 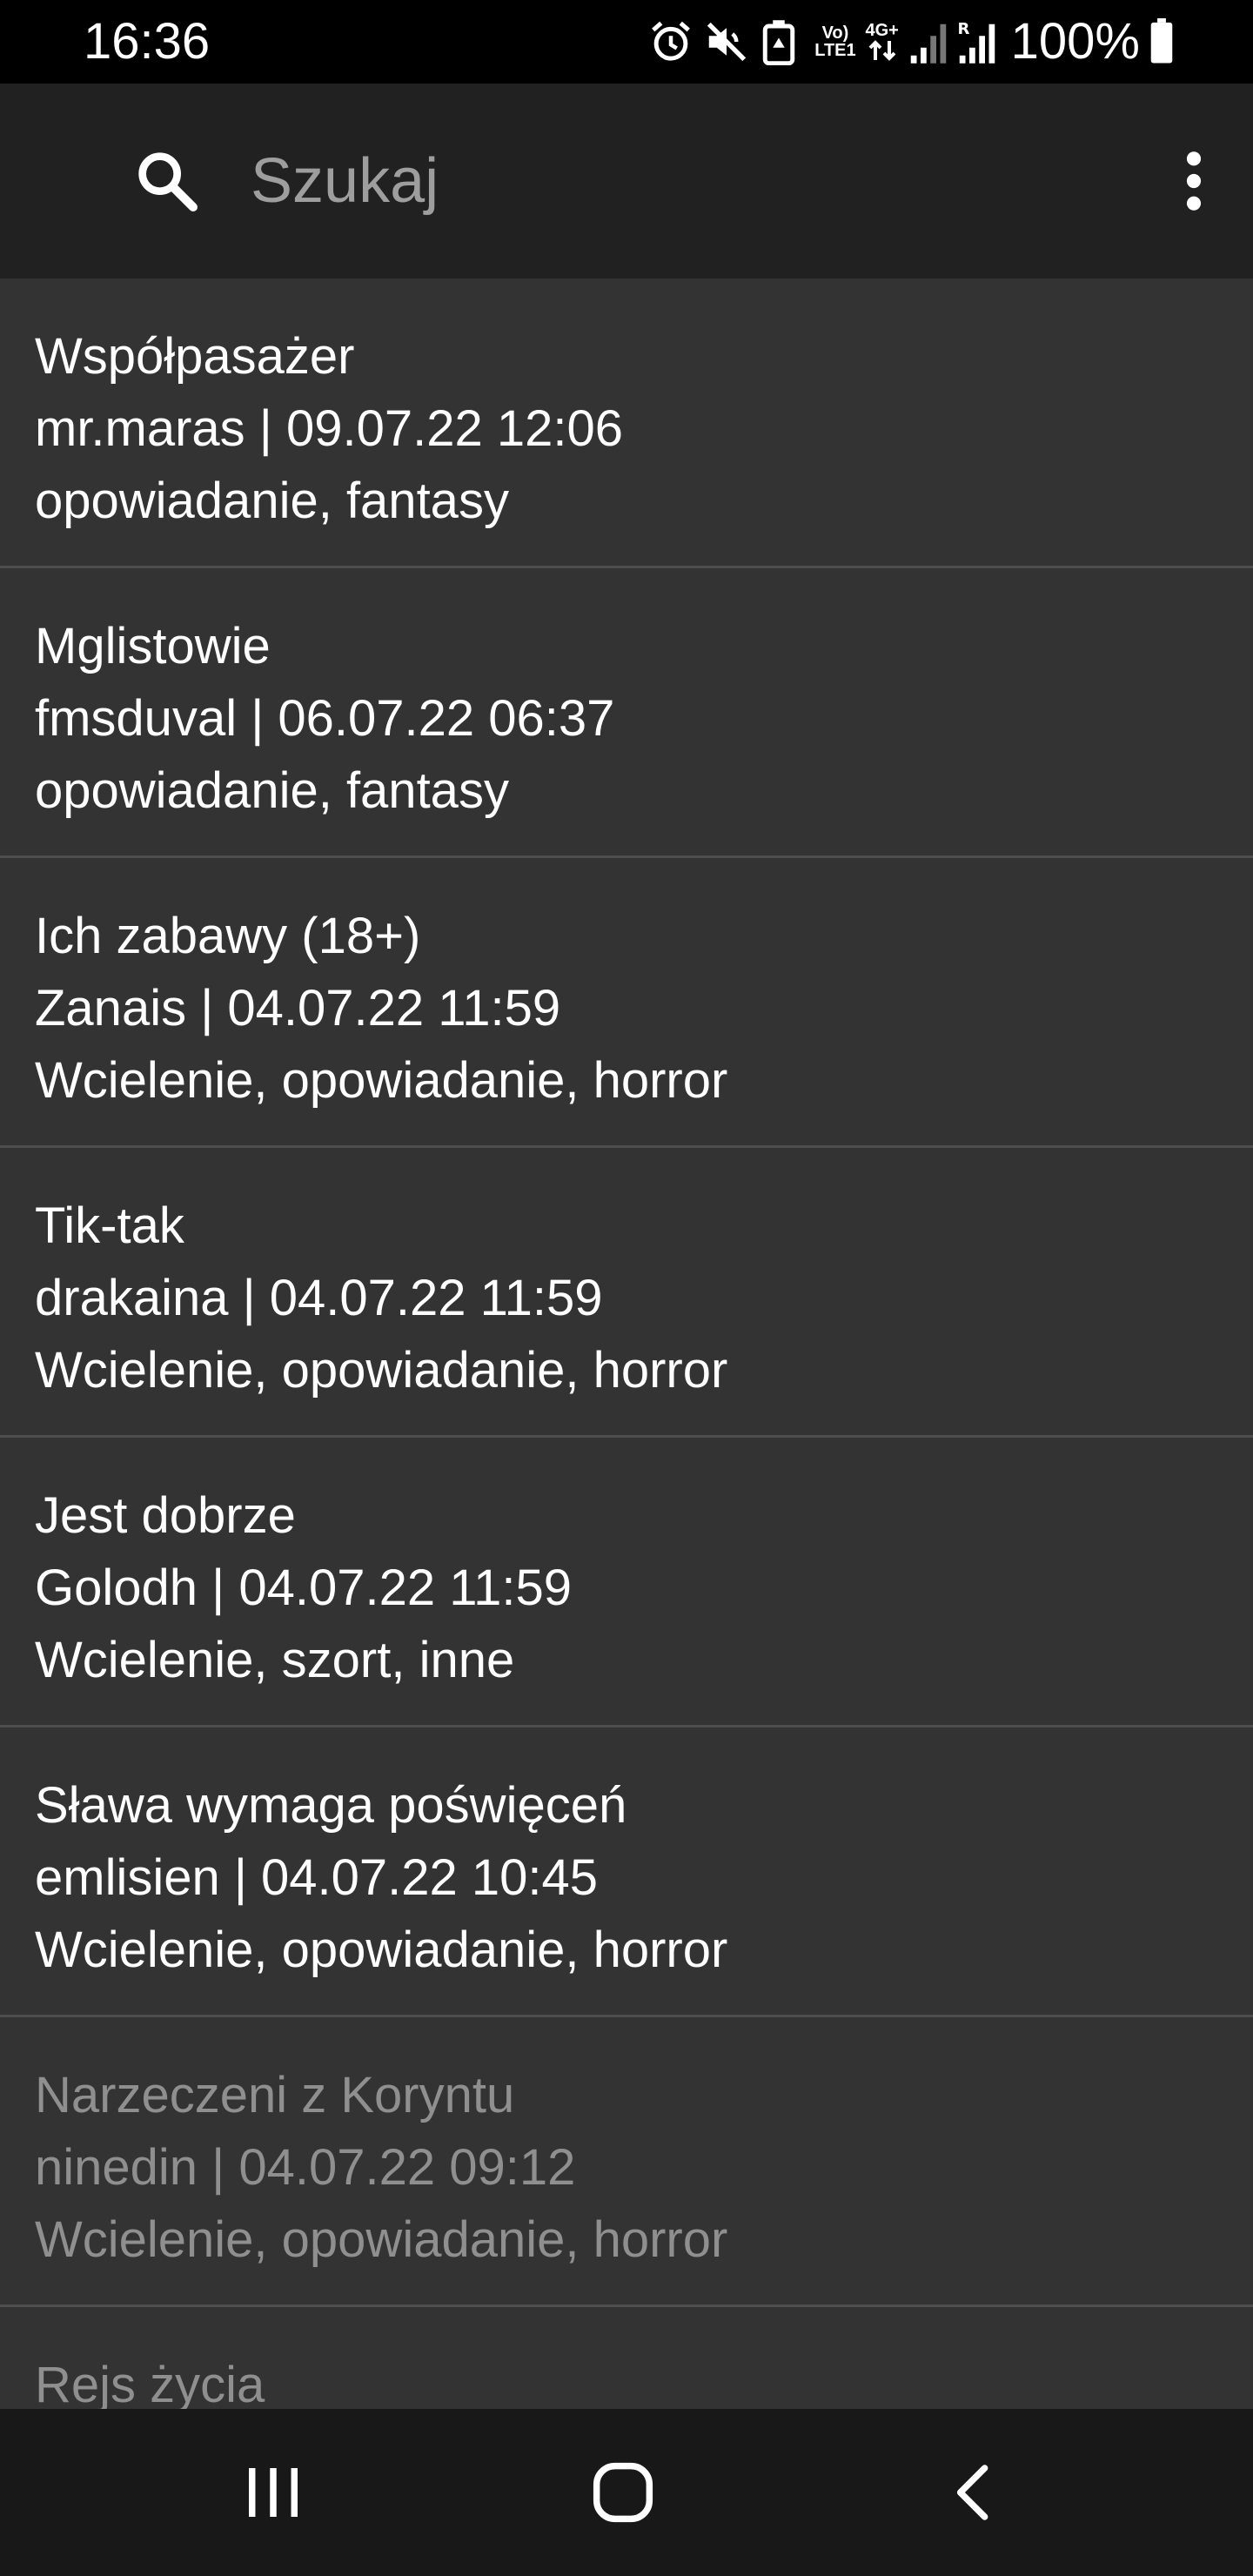 What do you see at coordinates (882, 30) in the screenshot?
I see `data-type-label: 4G+` at bounding box center [882, 30].